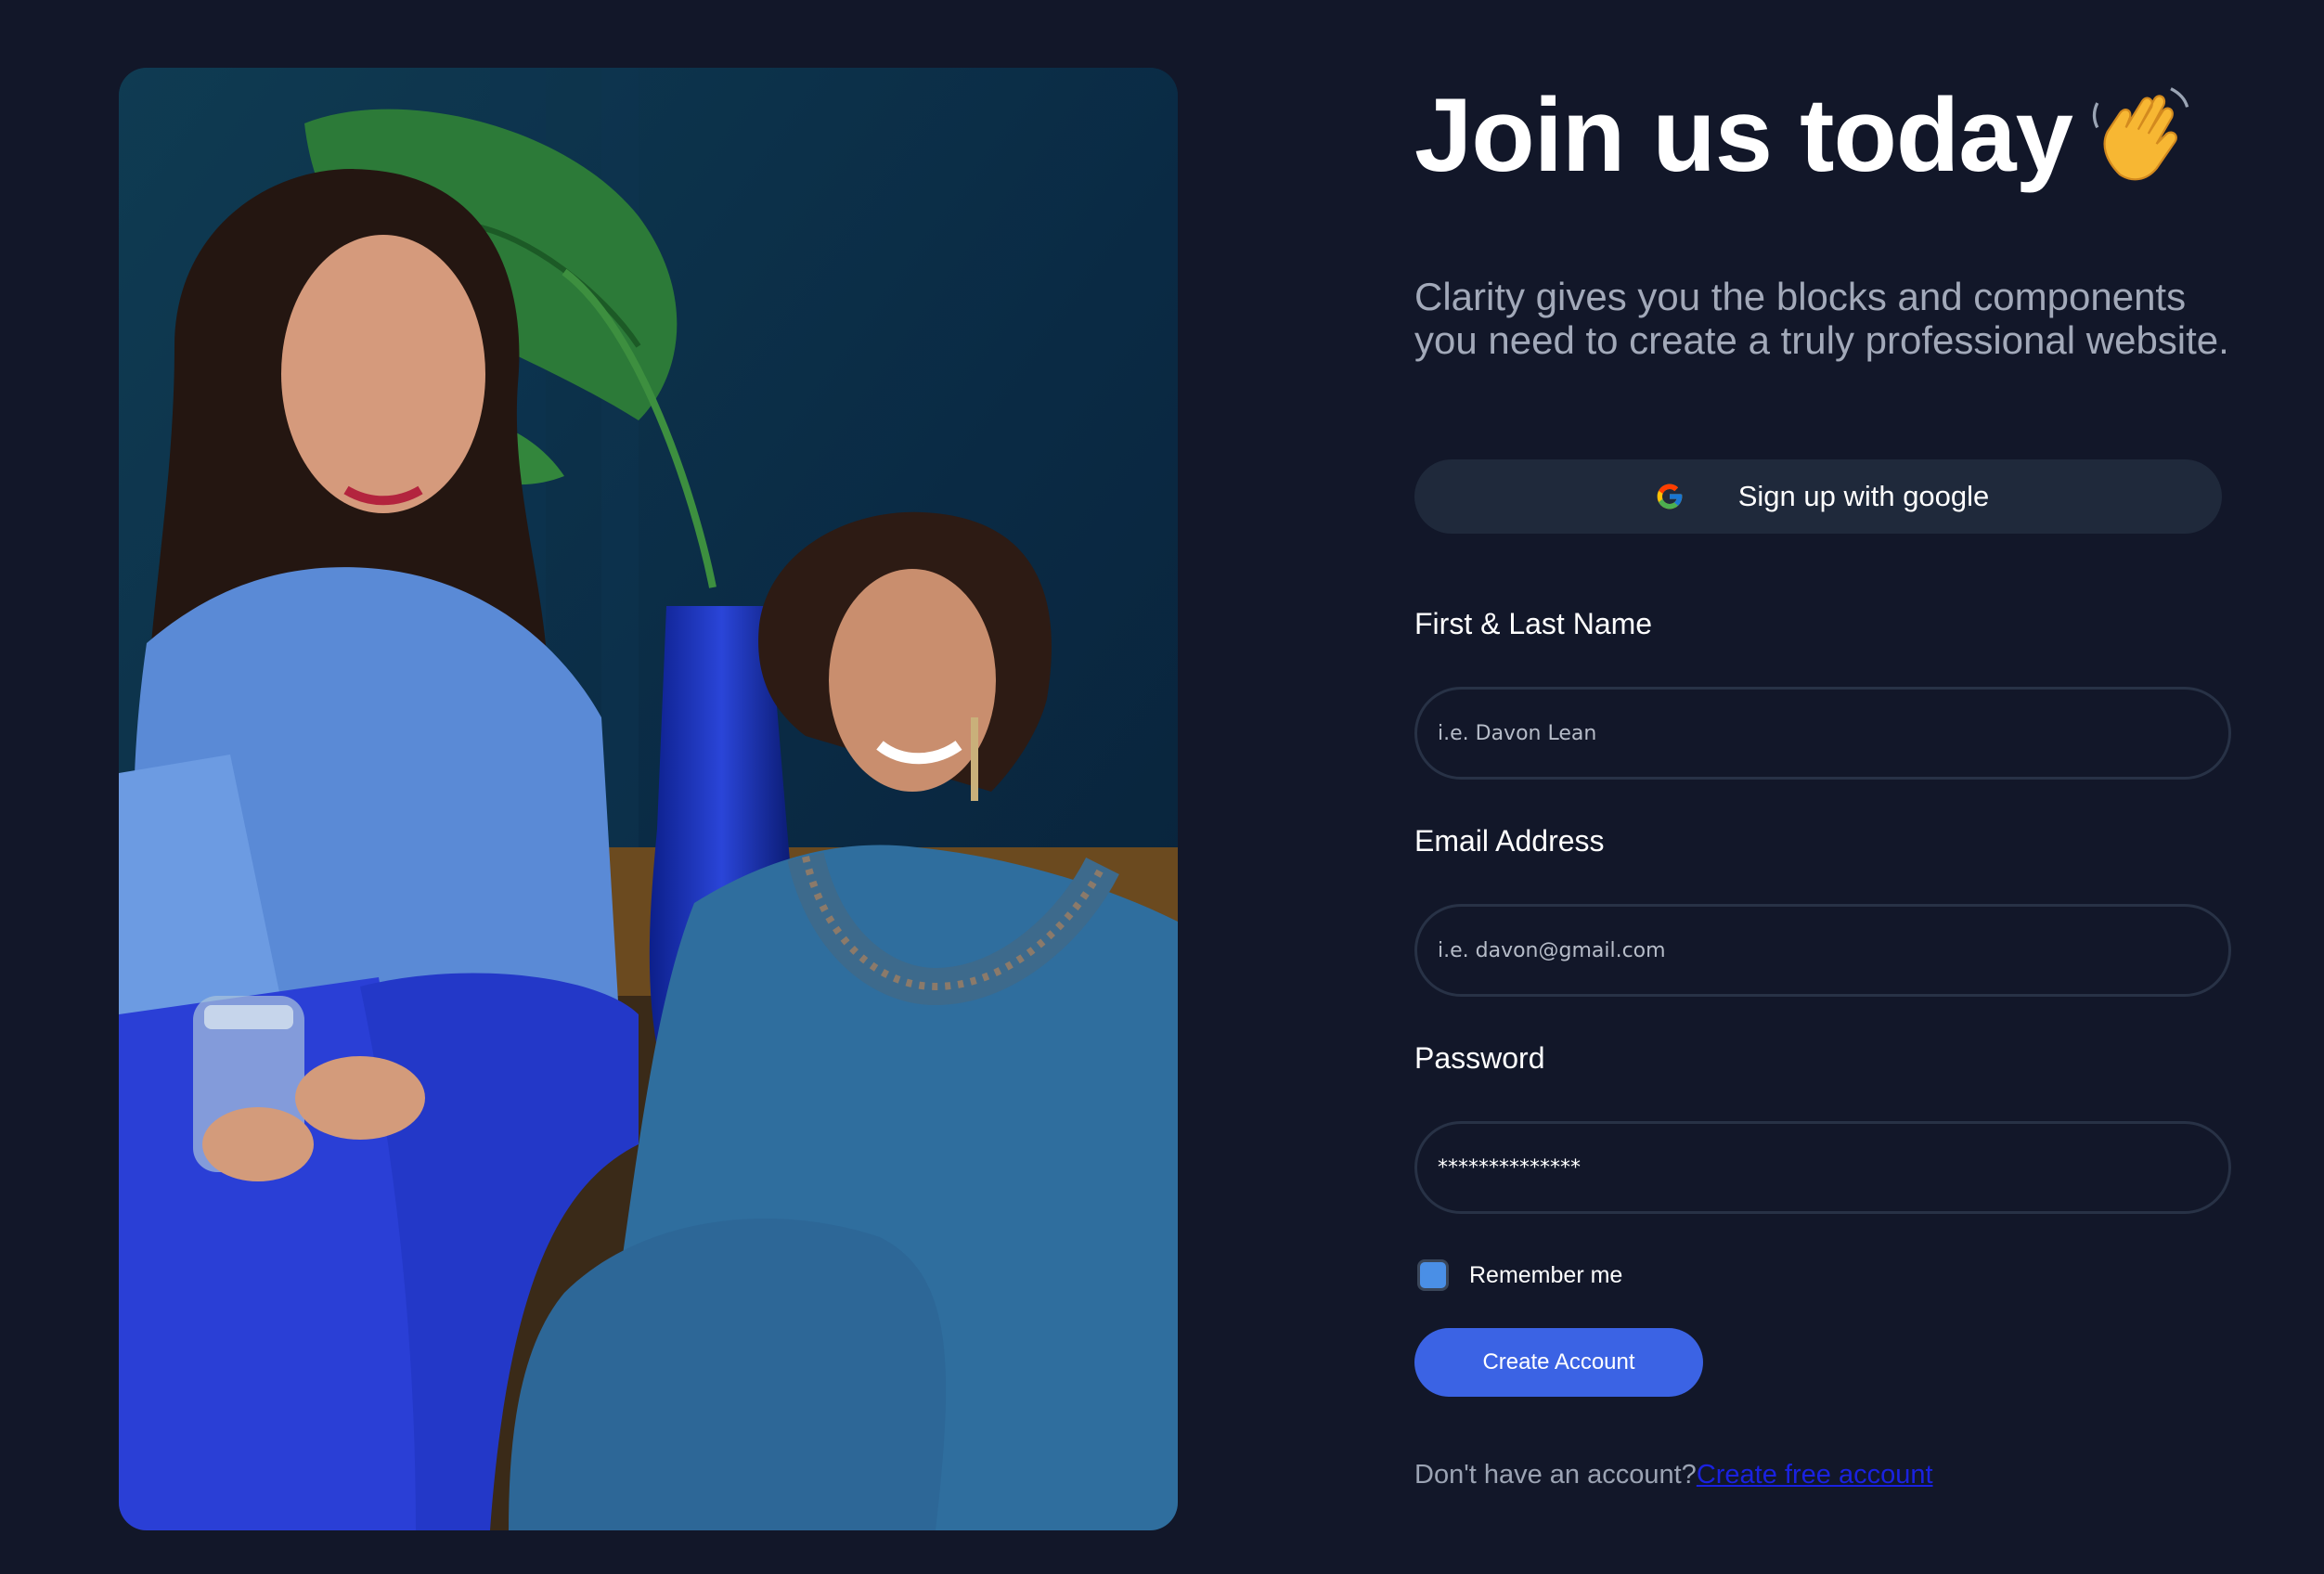 This screenshot has height=1574, width=2324. Describe the element at coordinates (1863, 496) in the screenshot. I see `google-signup-label: Sign up with google` at that location.